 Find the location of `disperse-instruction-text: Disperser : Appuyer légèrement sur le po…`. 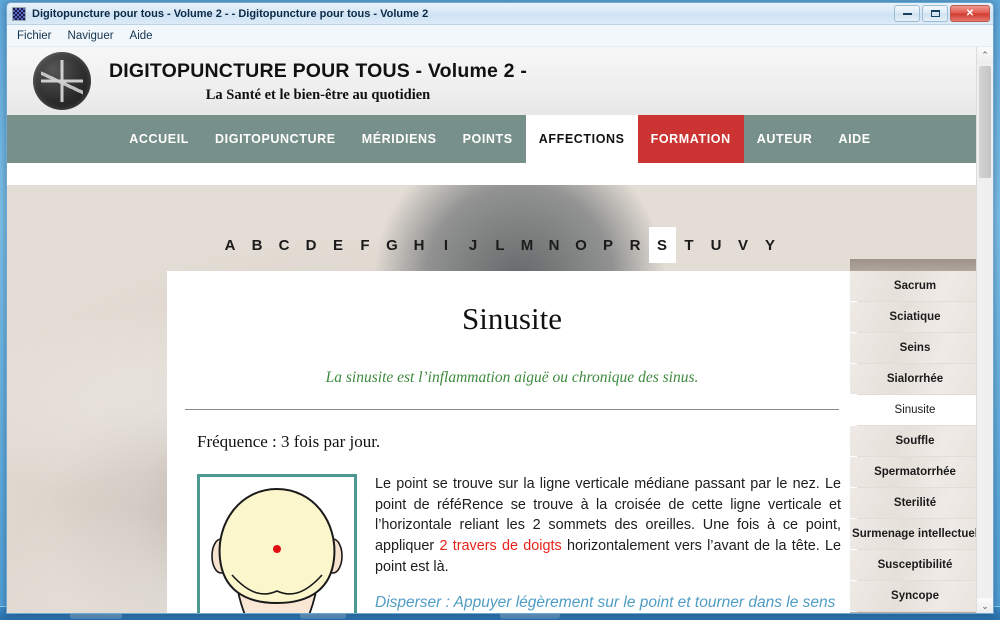

disperse-instruction-text: Disperser : Appuyer légèrement sur le po… is located at coordinates (605, 602).